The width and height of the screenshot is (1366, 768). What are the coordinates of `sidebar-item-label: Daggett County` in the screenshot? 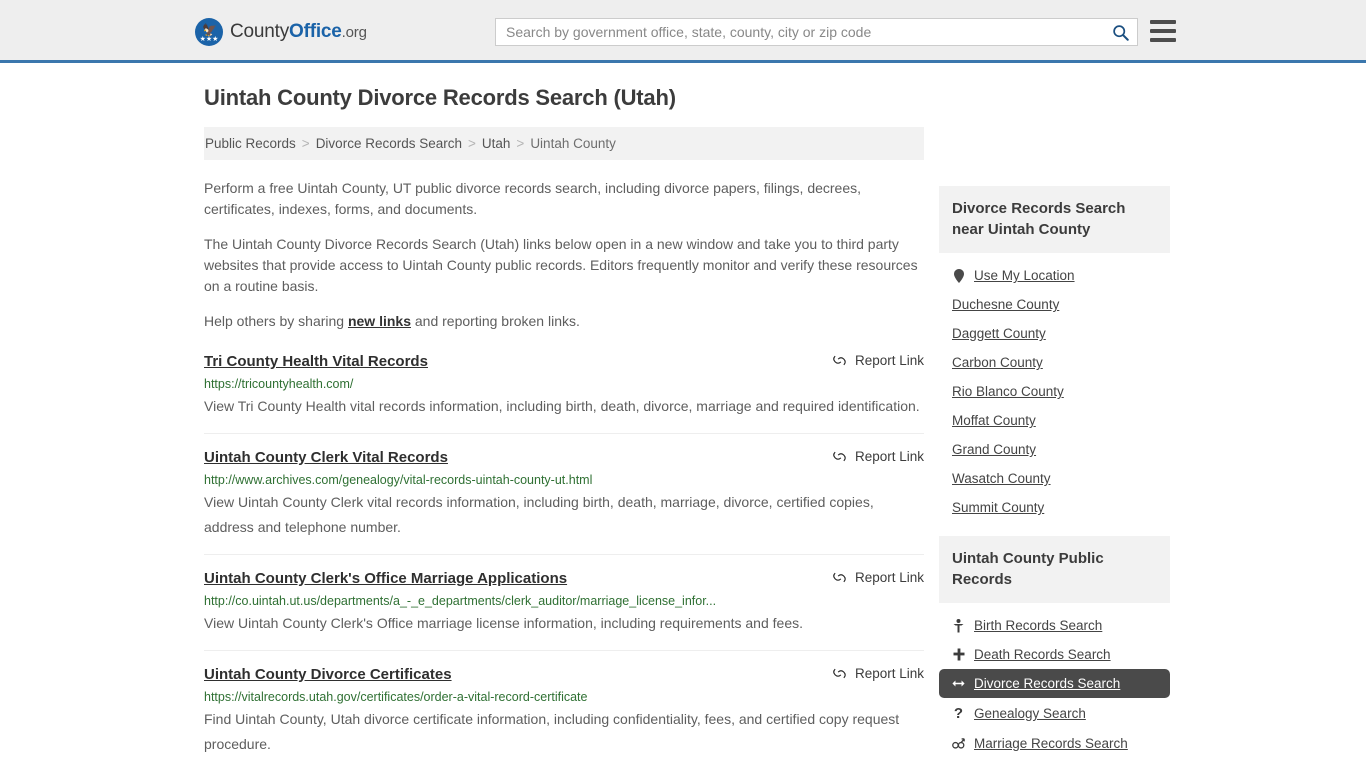 It's located at (999, 333).